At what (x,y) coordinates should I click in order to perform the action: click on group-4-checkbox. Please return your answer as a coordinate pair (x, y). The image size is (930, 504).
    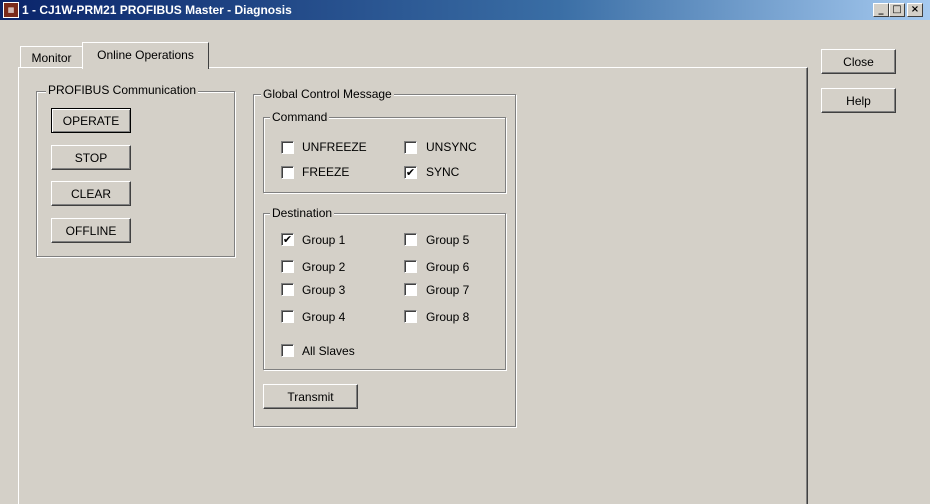
    Looking at the image, I should click on (287, 316).